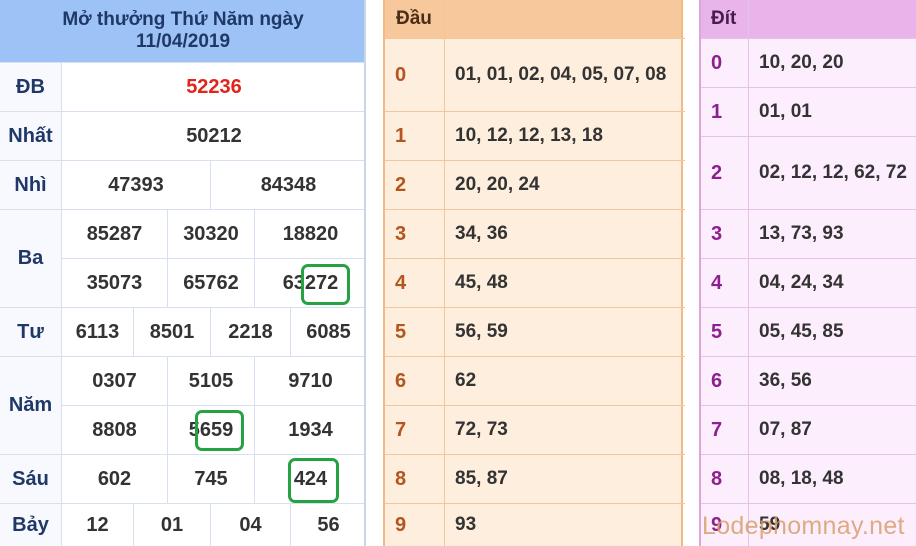 This screenshot has height=546, width=916. Describe the element at coordinates (401, 331) in the screenshot. I see `dau-key-5: 5` at that location.